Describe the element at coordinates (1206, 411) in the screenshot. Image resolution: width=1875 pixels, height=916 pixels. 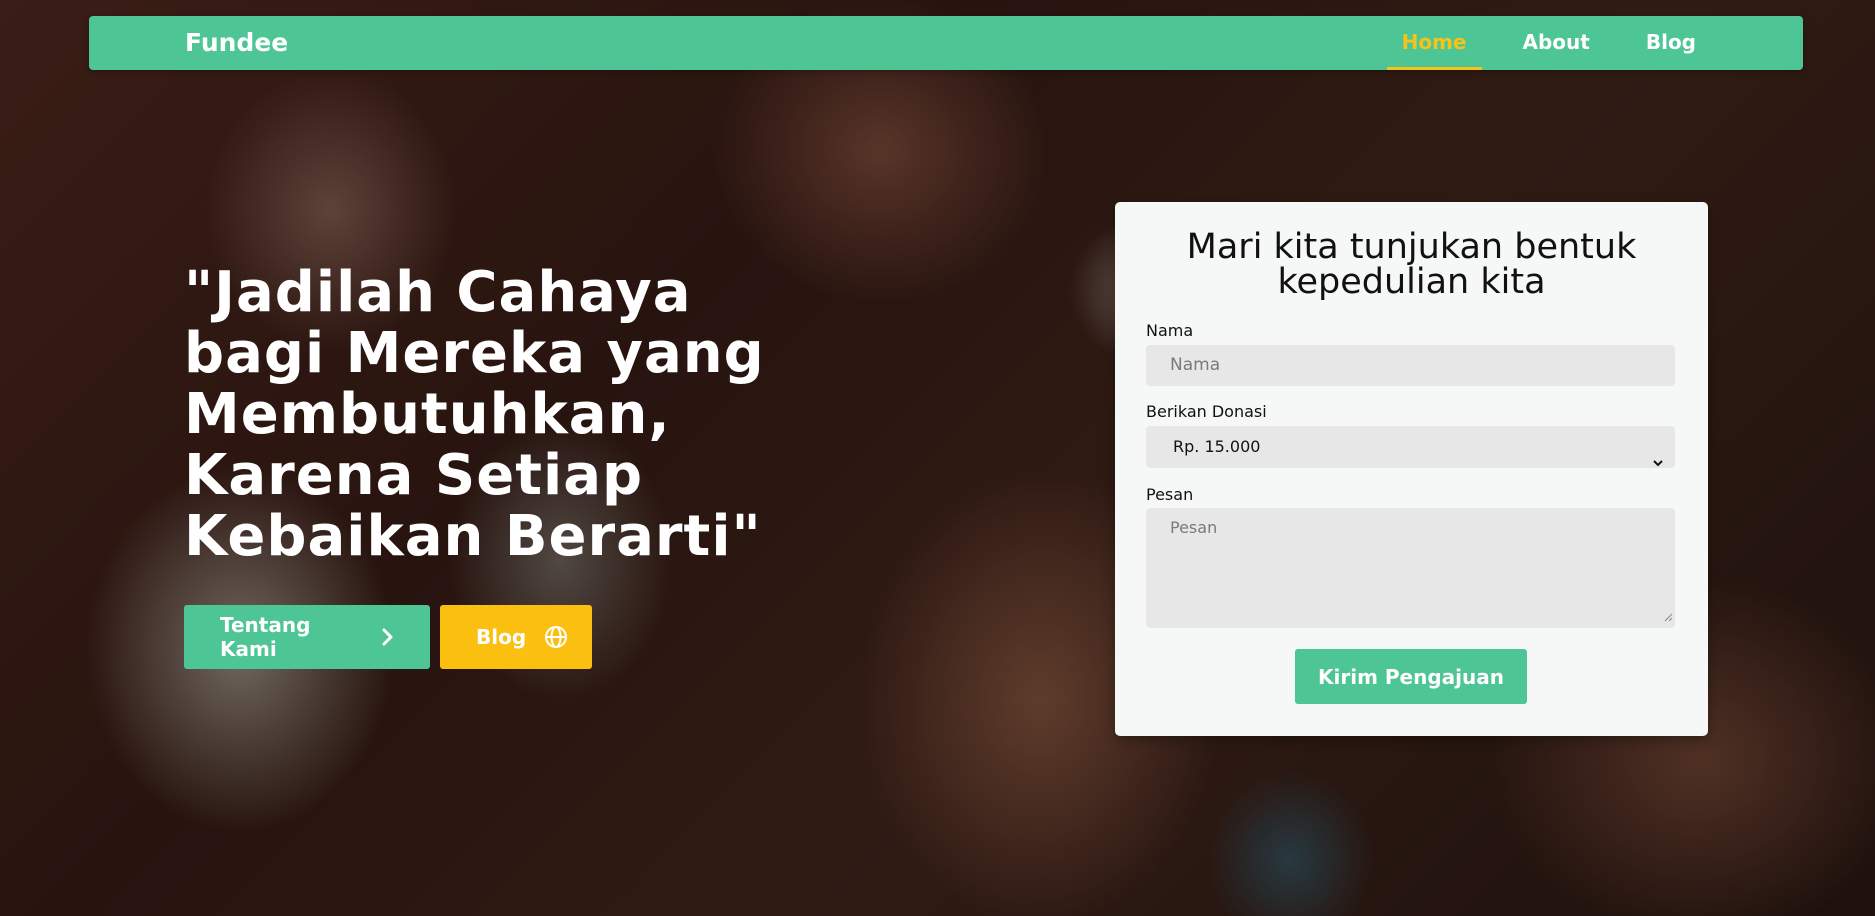
I see `donasi-label: Berikan Donasi` at that location.